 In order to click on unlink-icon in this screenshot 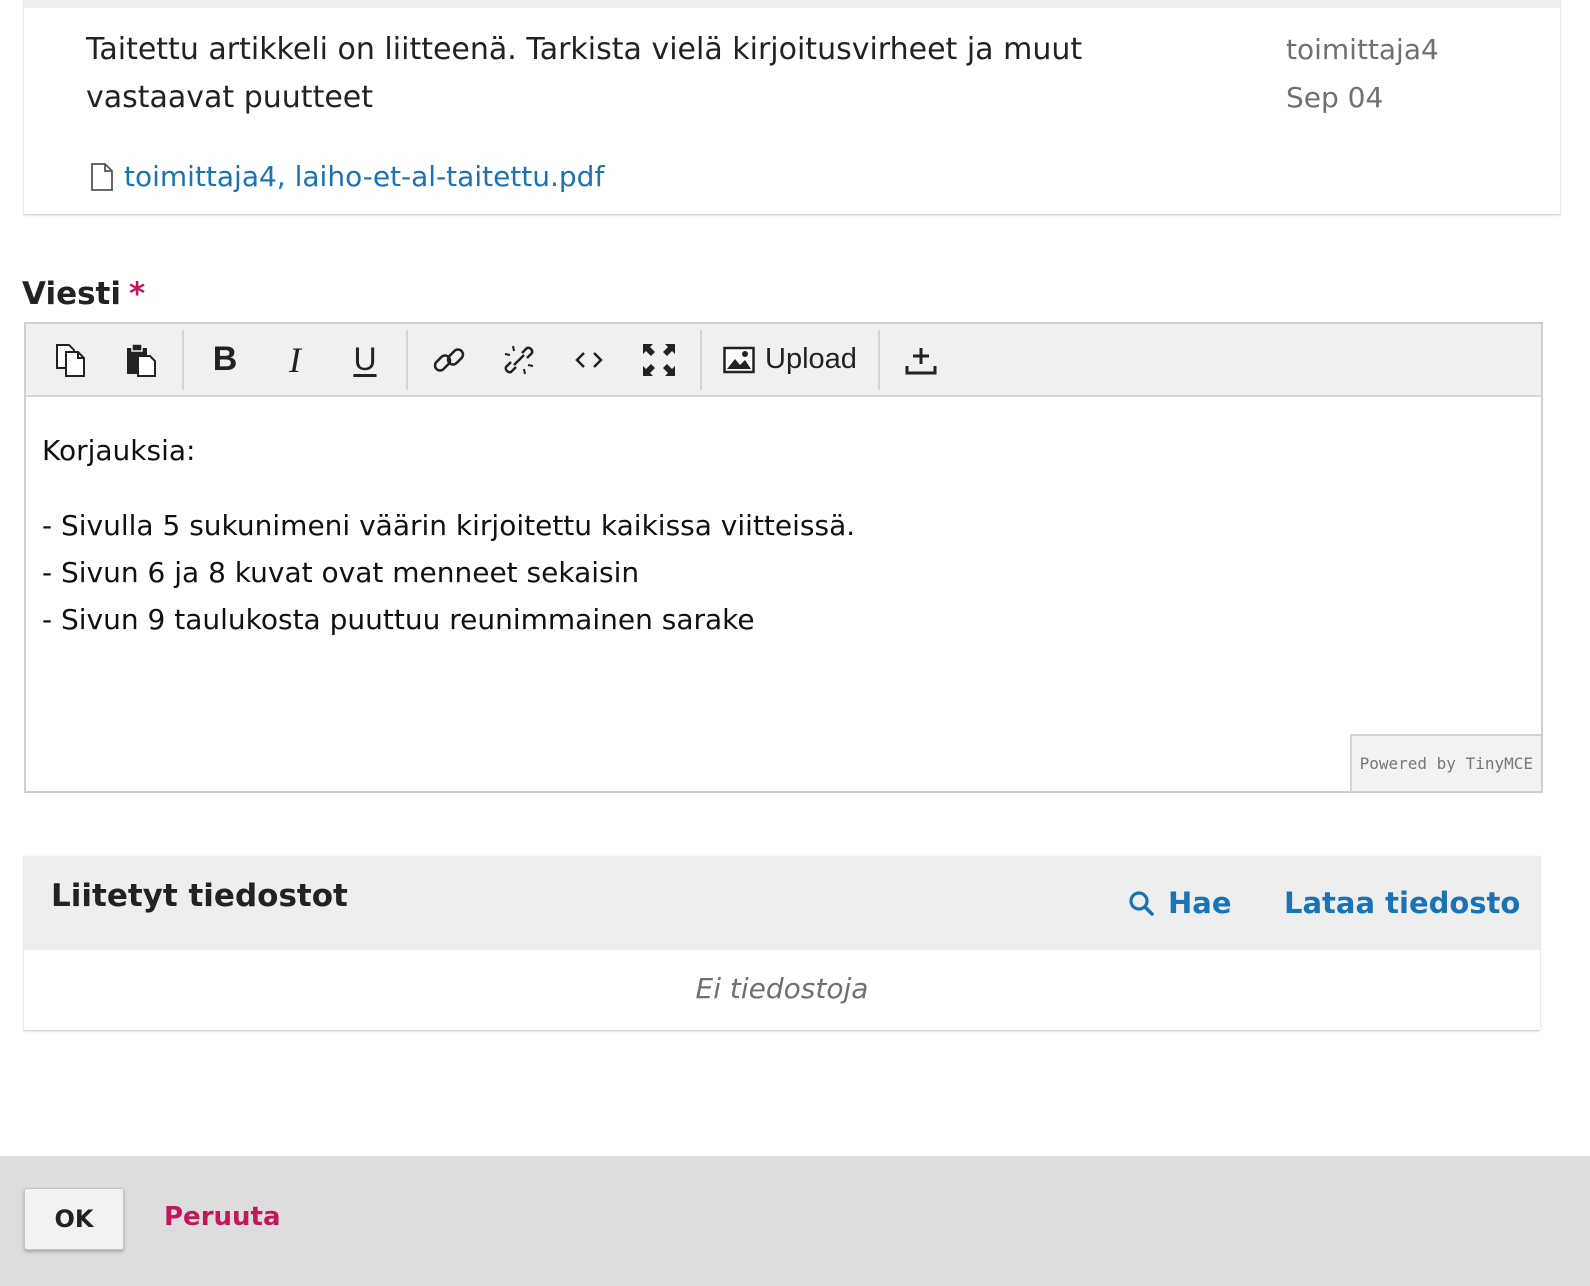, I will do `click(519, 359)`.